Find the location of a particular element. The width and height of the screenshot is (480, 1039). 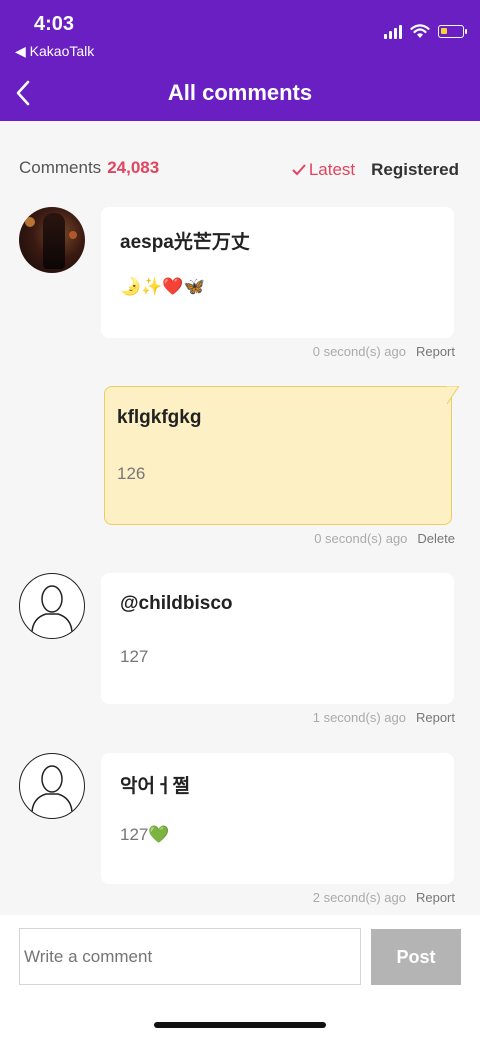

sort-latest-option: Latest is located at coordinates (323, 170).